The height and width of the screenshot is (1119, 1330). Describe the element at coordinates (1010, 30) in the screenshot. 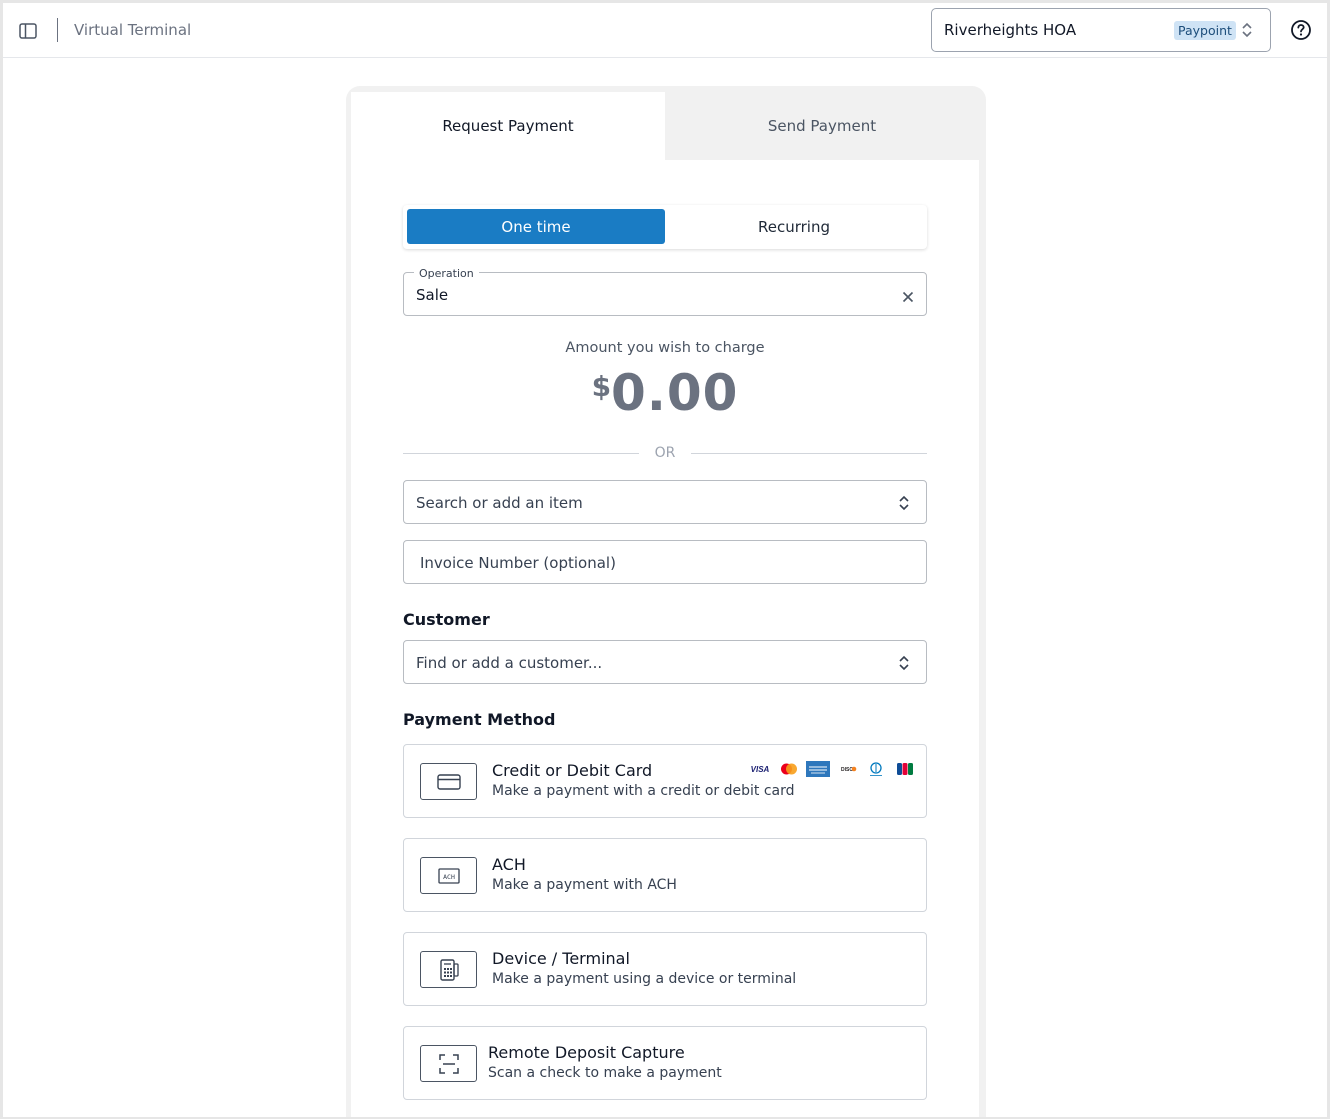

I see `account-name: Riverheights HOA` at that location.